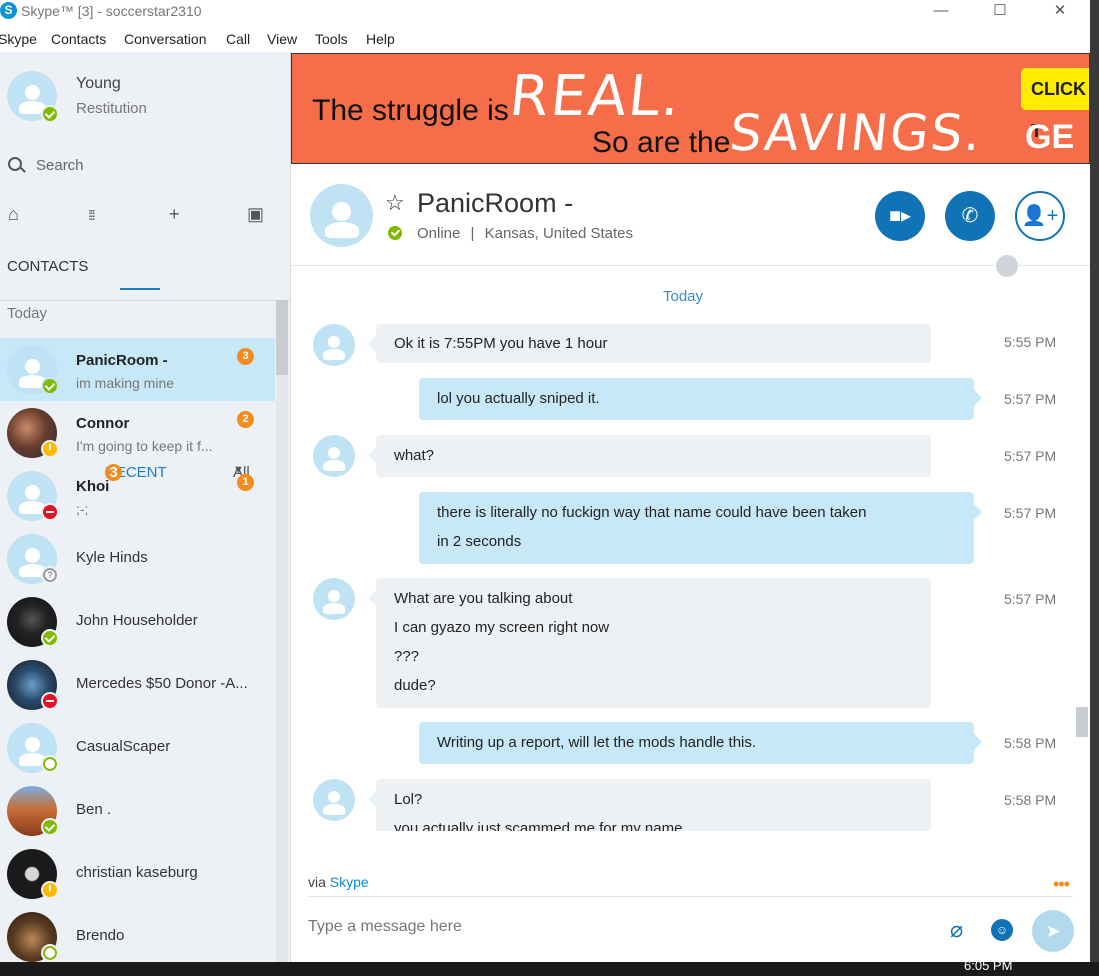 This screenshot has height=976, width=1099. Describe the element at coordinates (941, 12) in the screenshot. I see `minimize-button: —` at that location.